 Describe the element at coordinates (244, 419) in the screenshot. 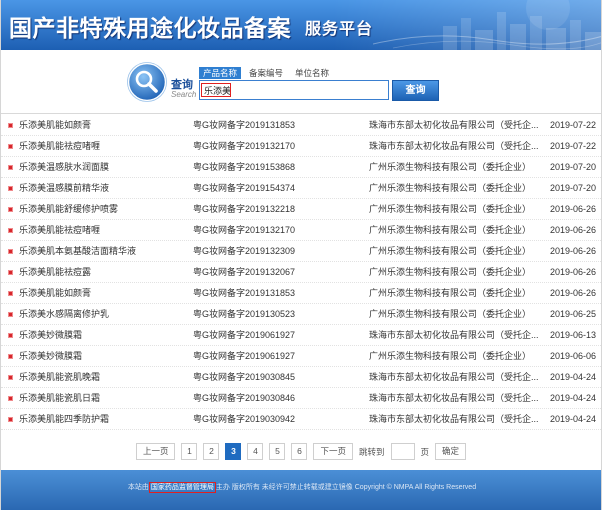

I see `record-number: 粤G妆网备字2019030942` at that location.